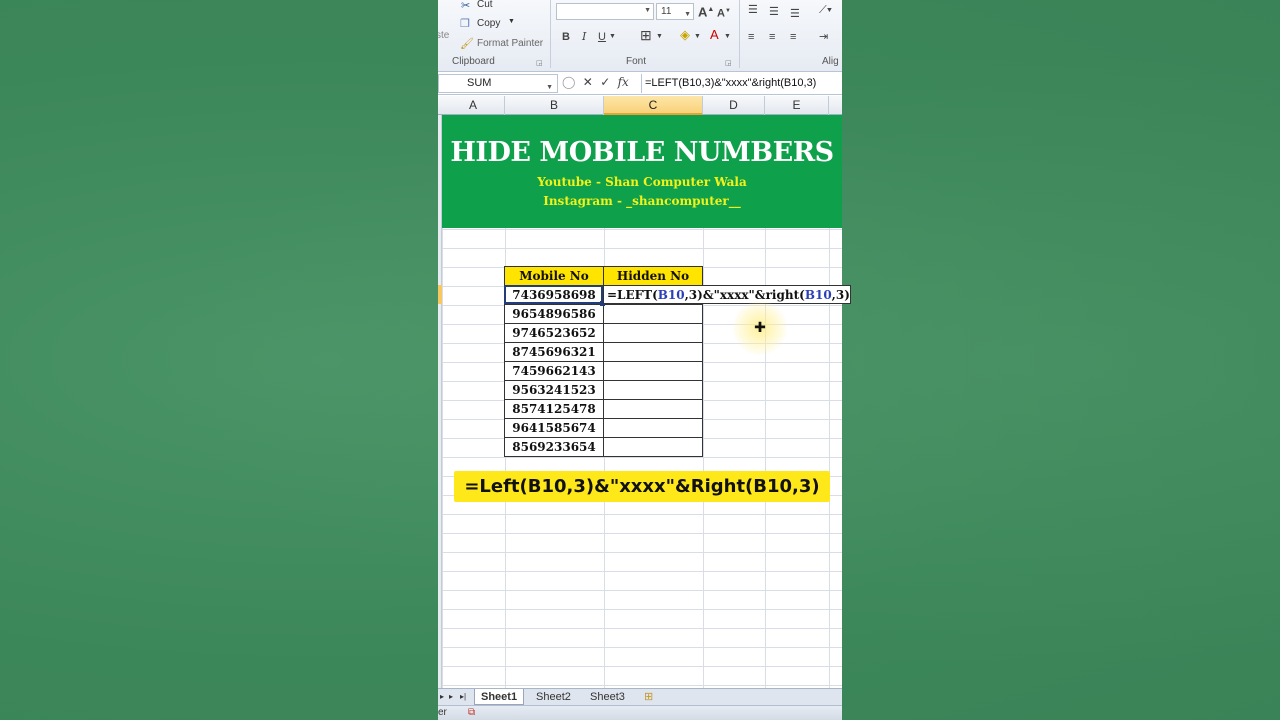 This screenshot has height=720, width=1280. Describe the element at coordinates (602, 37) in the screenshot. I see `underline-icon: U` at that location.